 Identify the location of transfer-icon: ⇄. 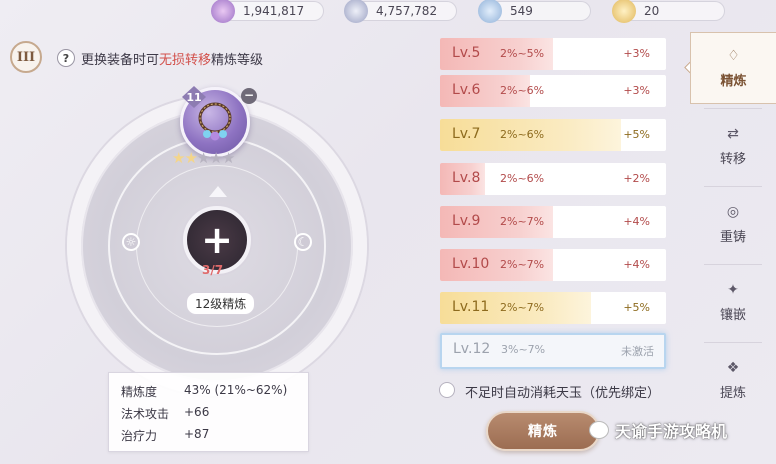
(733, 134).